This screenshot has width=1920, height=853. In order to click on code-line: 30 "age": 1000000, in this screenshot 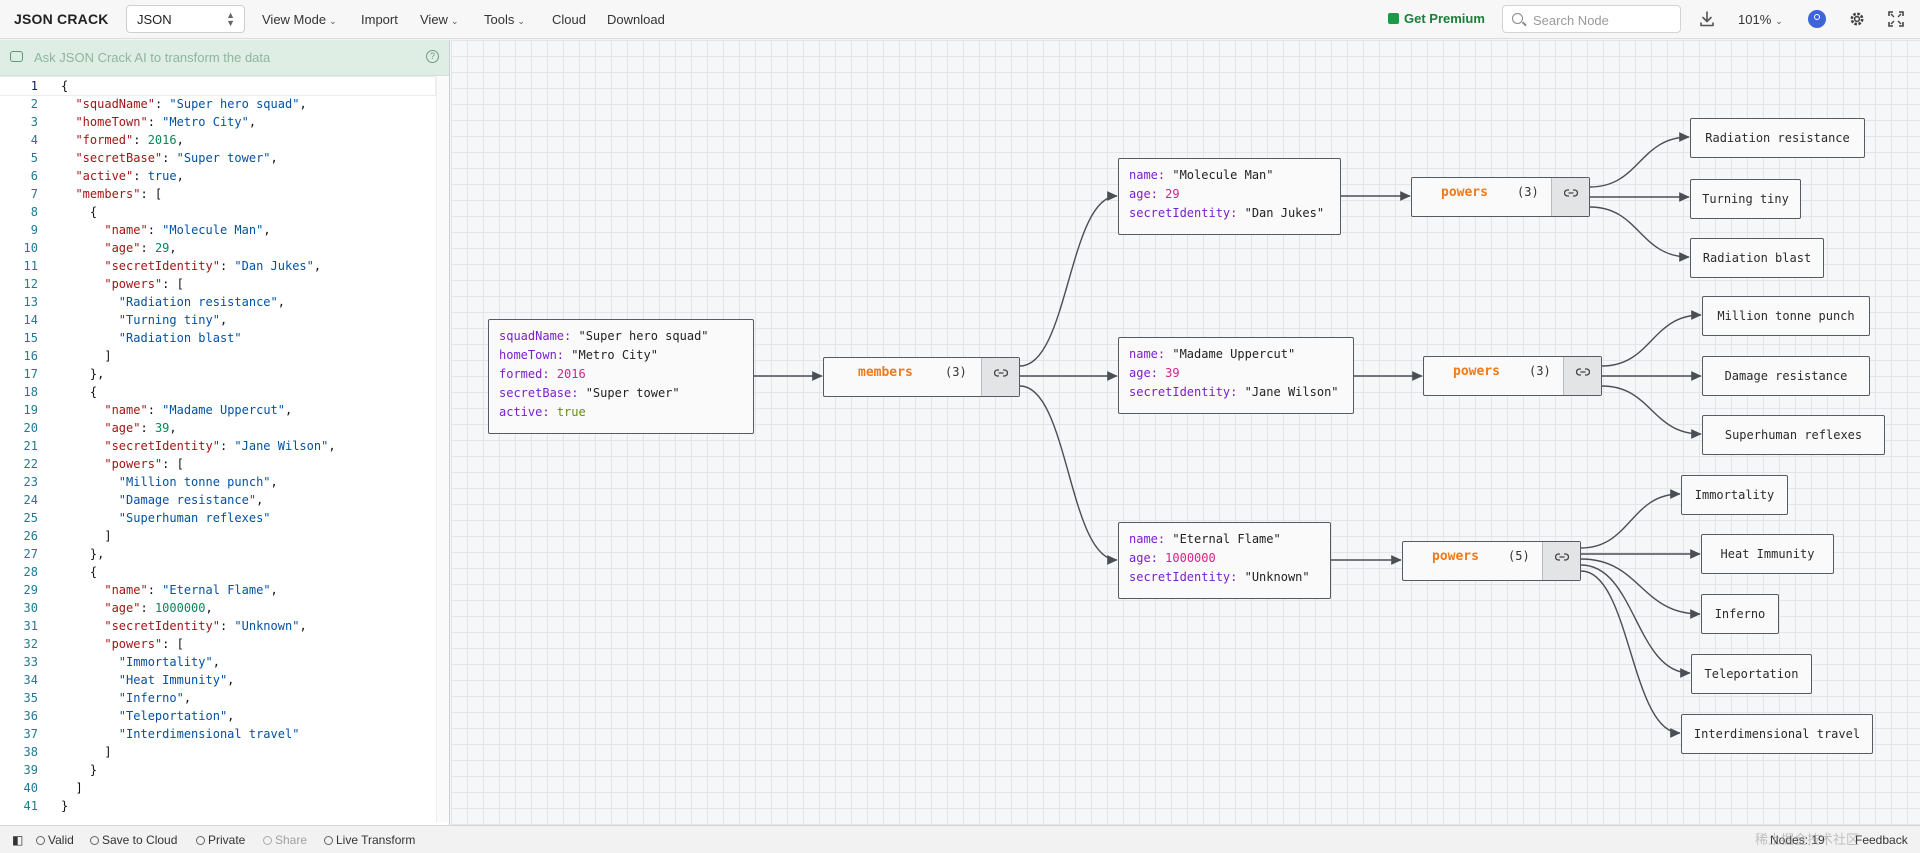, I will do `click(217, 608)`.